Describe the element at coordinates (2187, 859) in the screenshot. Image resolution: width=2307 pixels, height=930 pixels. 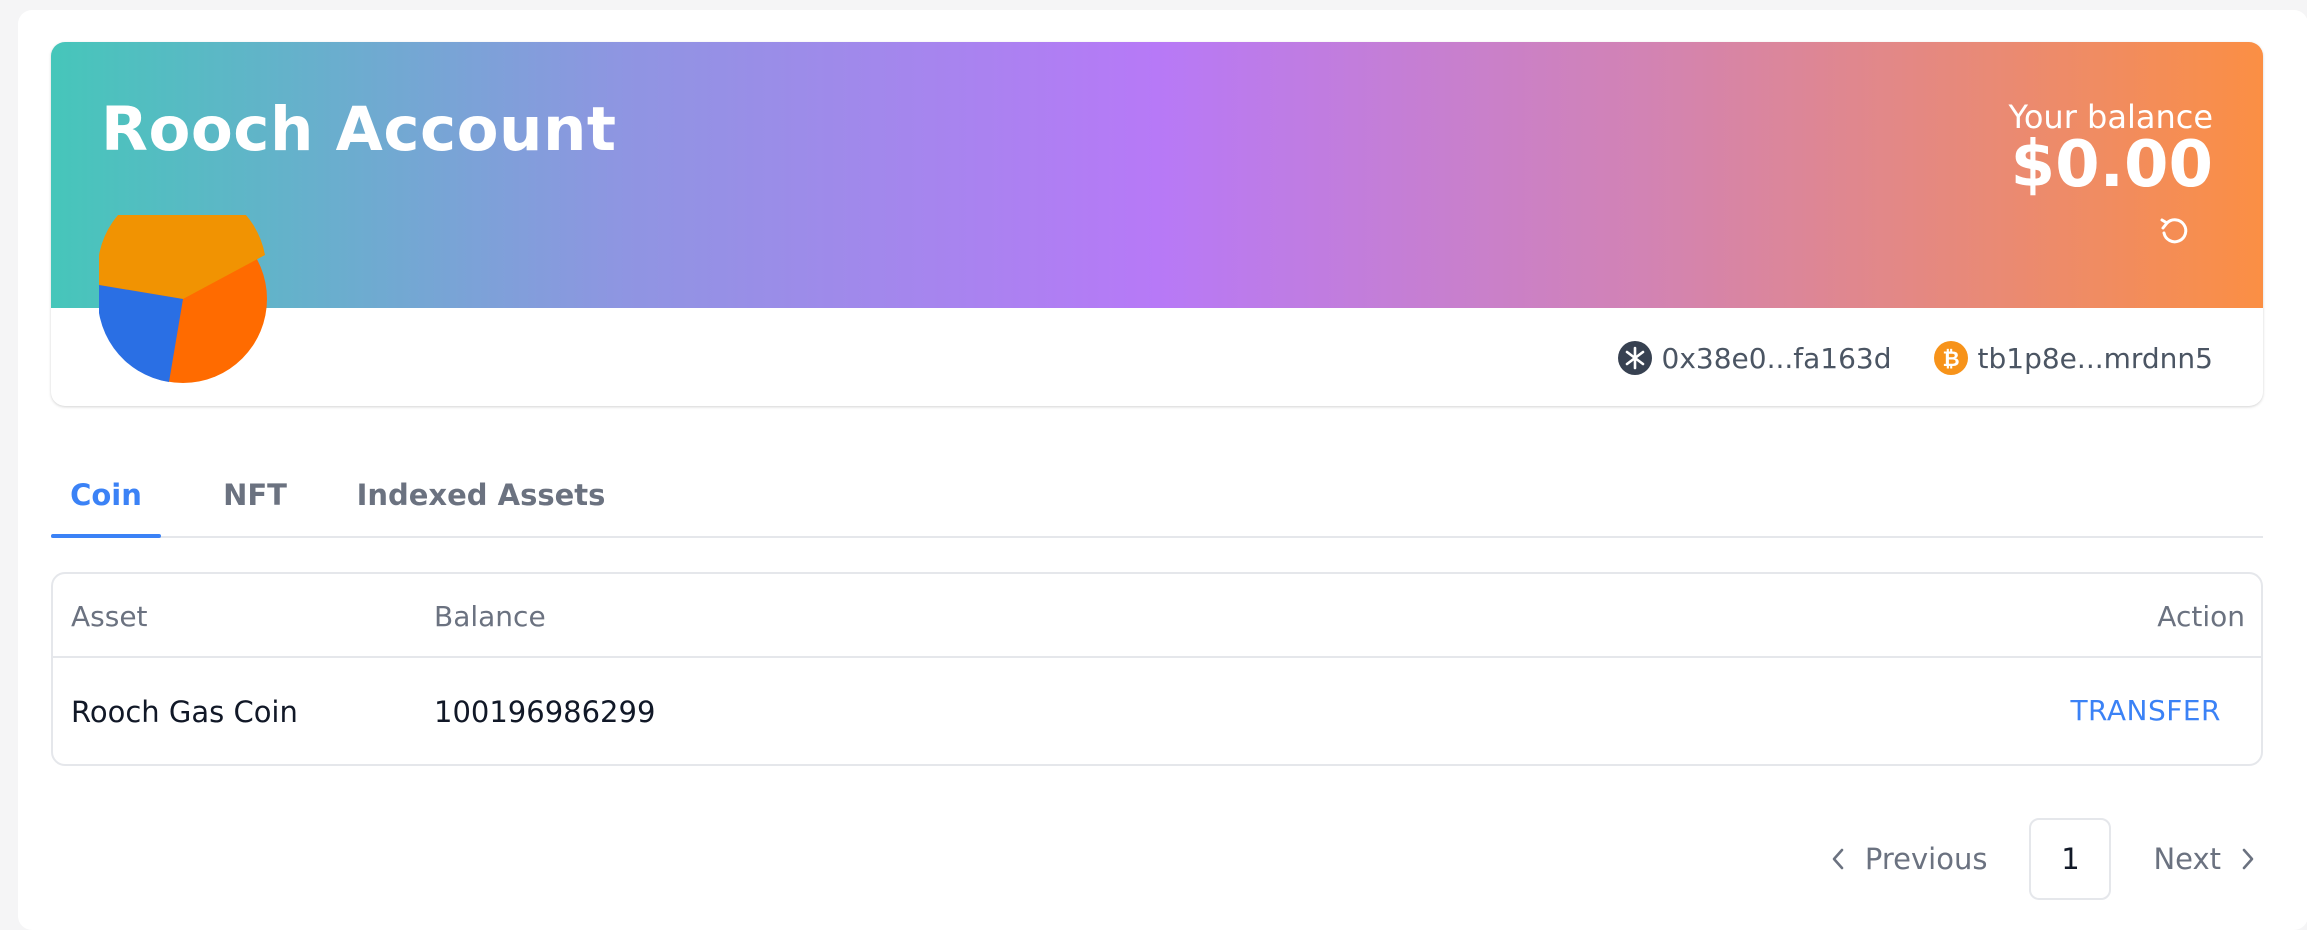
I see `next-label: Next` at that location.